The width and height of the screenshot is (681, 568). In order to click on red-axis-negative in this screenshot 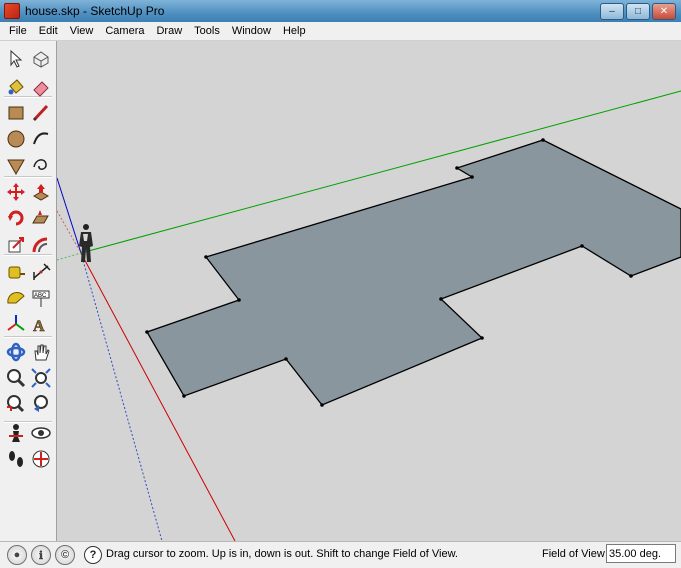, I will do `click(69, 232)`.